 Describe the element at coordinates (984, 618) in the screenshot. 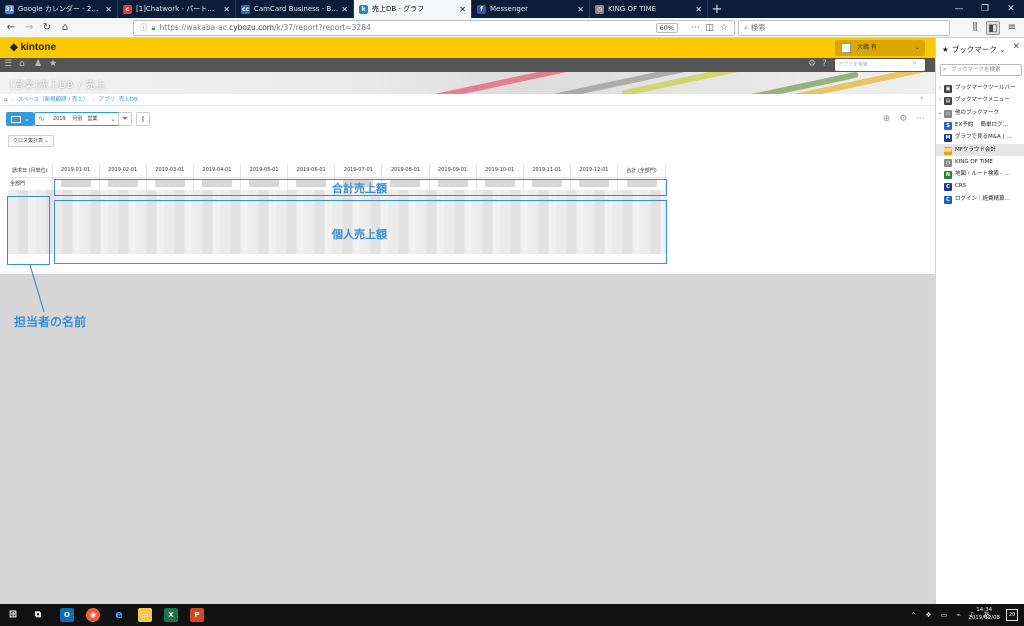

I see `clock-date: 2019/02/08` at that location.